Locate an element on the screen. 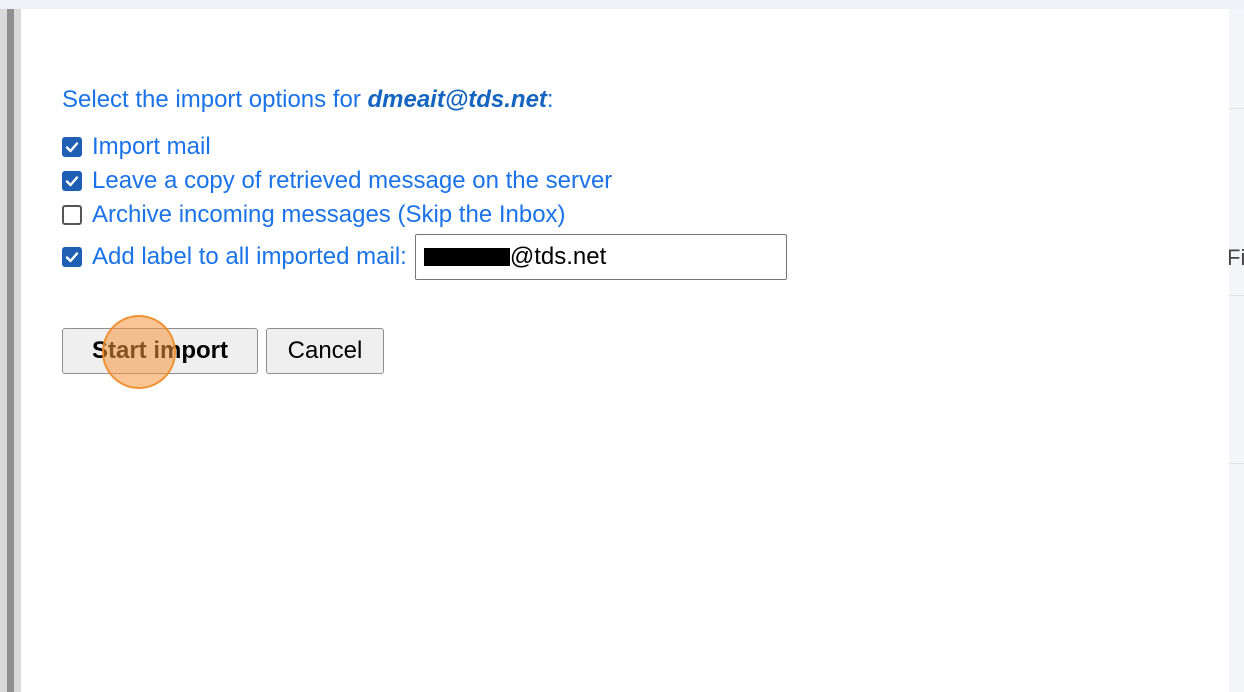 This screenshot has width=1244, height=692. option-label: Add label to all imported mail: is located at coordinates (249, 256).